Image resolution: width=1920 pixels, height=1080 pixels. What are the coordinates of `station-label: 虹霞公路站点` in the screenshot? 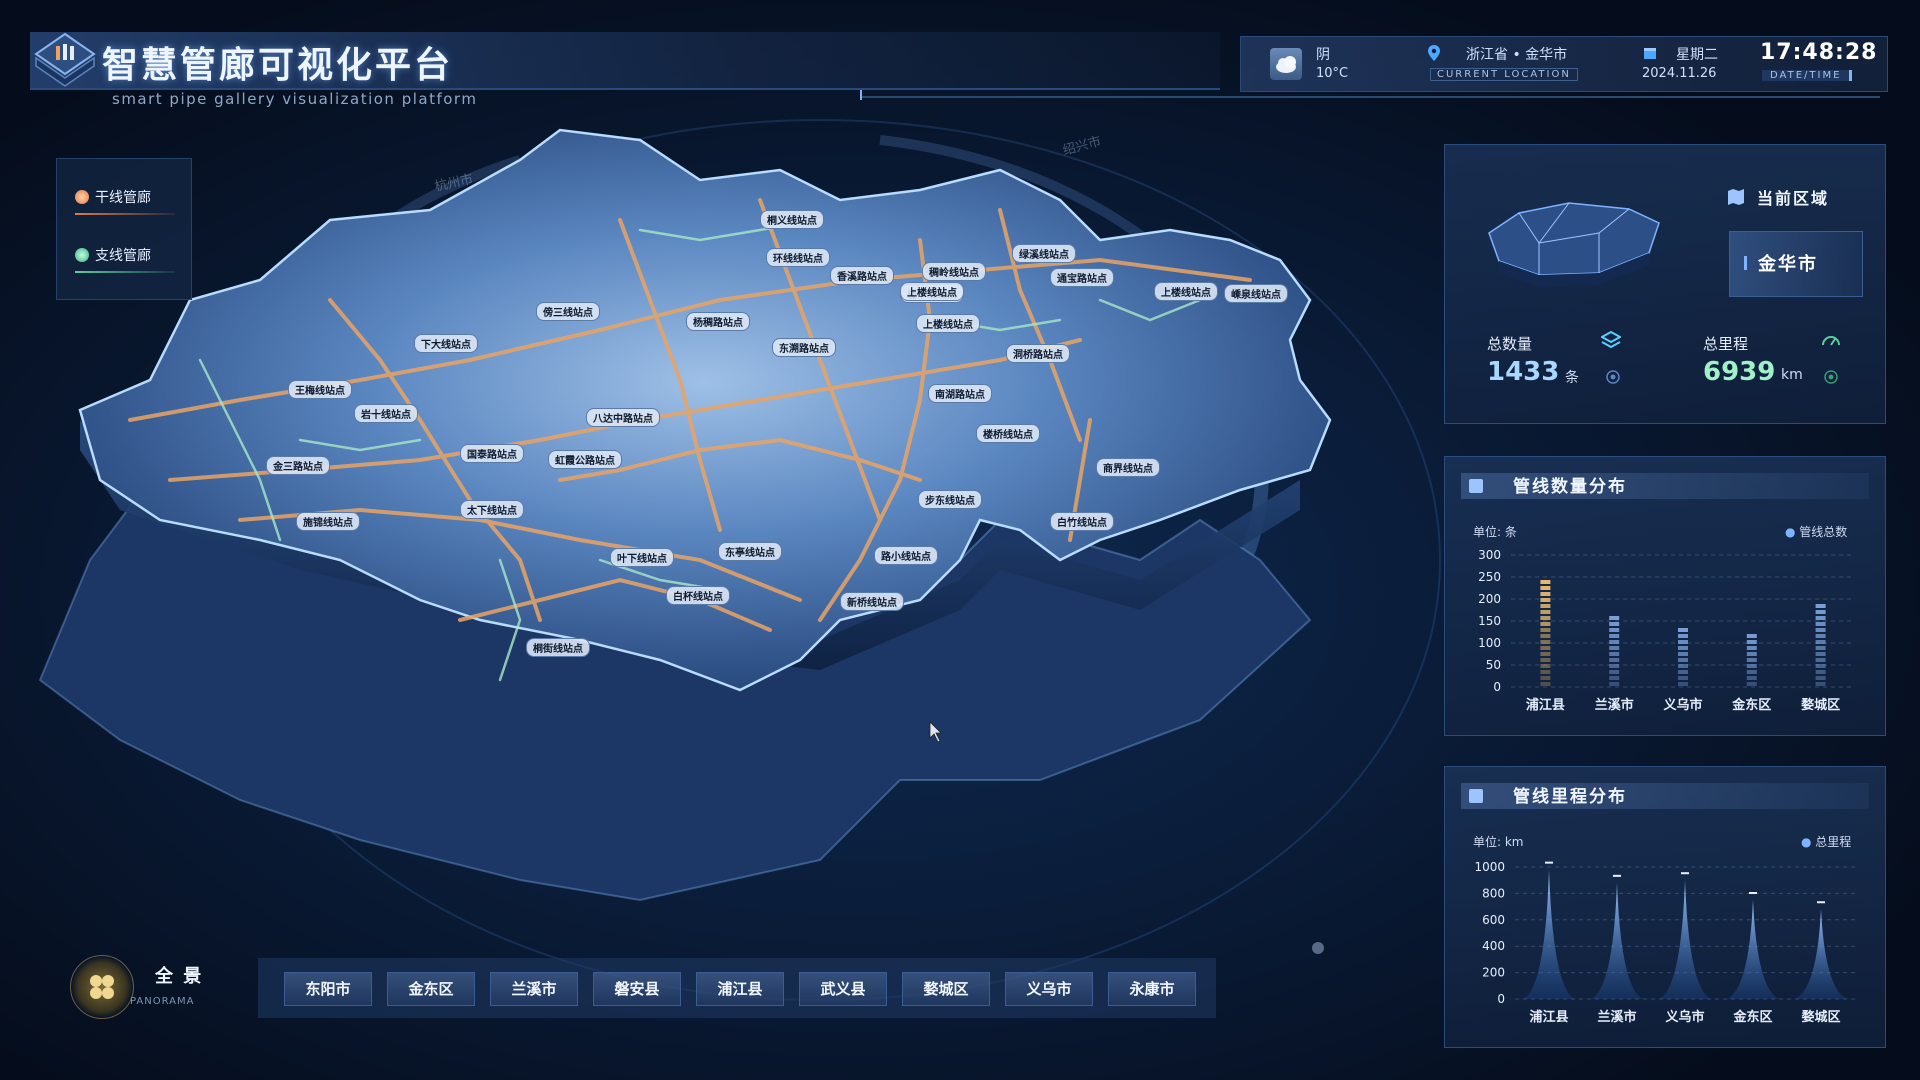 It's located at (585, 459).